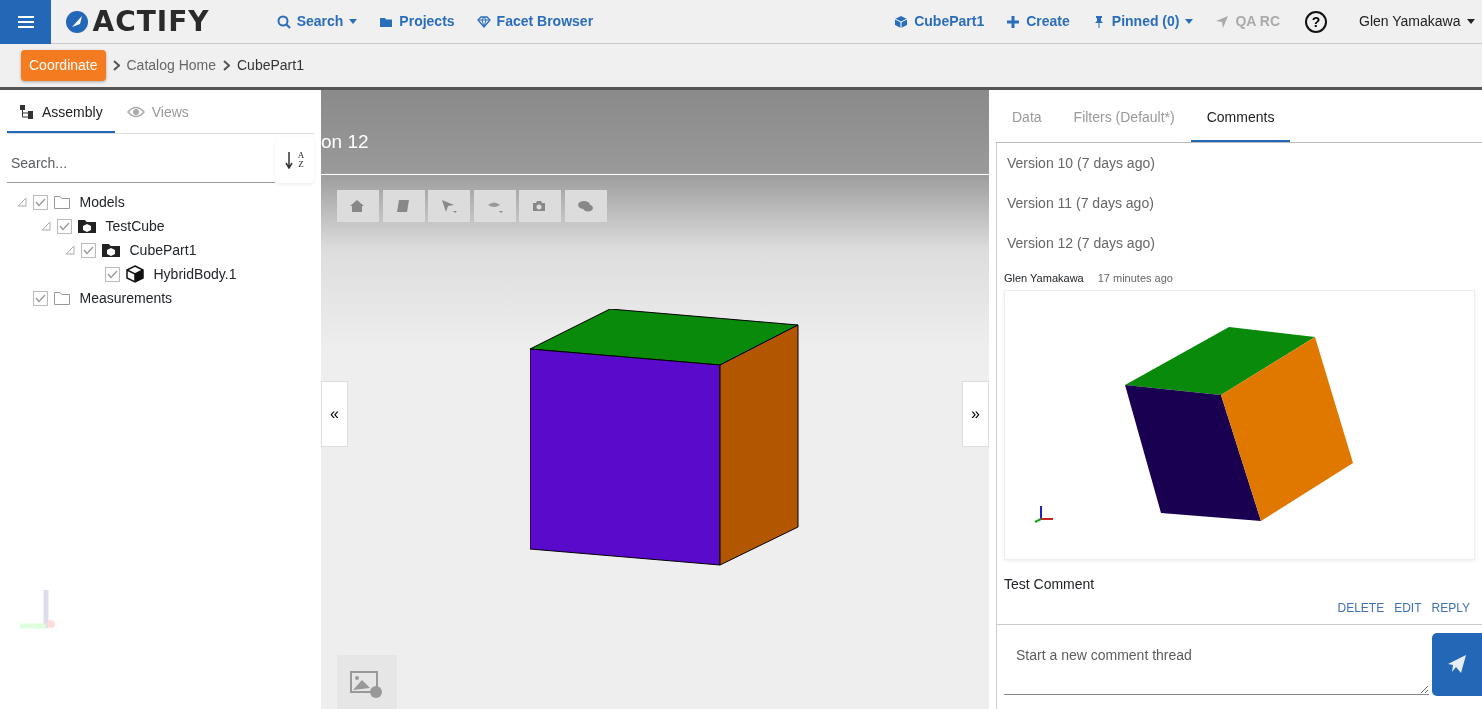 The width and height of the screenshot is (1482, 709). I want to click on tree-item-label: Measurements, so click(126, 298).